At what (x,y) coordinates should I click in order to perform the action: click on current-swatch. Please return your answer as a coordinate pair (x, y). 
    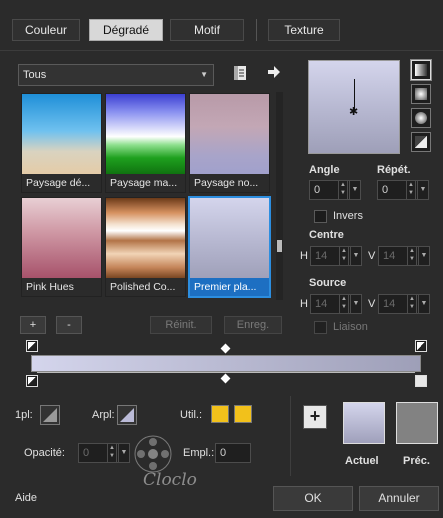
    Looking at the image, I should click on (364, 423).